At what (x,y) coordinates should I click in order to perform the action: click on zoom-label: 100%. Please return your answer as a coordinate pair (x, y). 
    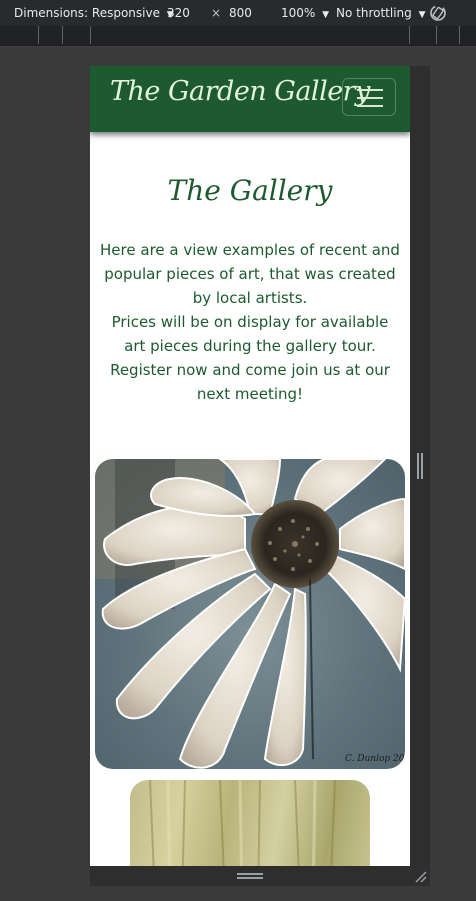
    Looking at the image, I should click on (298, 13).